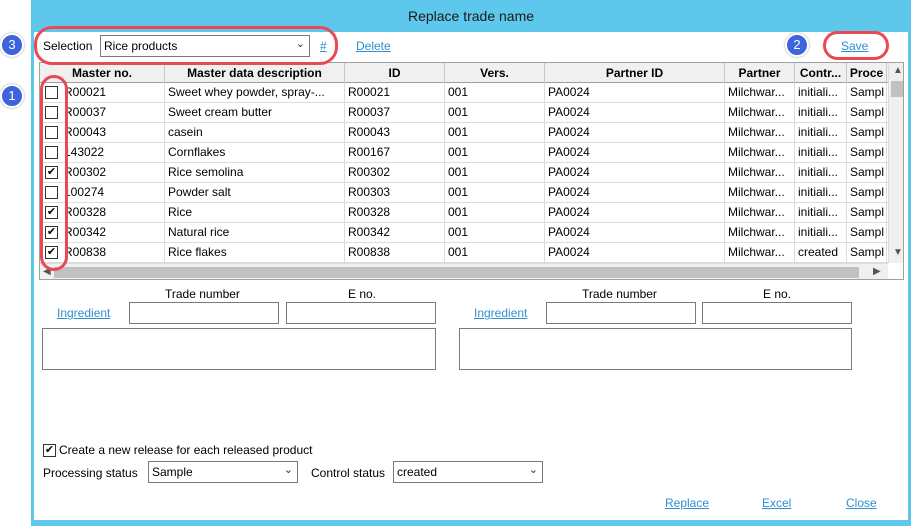 This screenshot has height=526, width=911. Describe the element at coordinates (777, 313) in the screenshot. I see `right-e-no-field` at that location.